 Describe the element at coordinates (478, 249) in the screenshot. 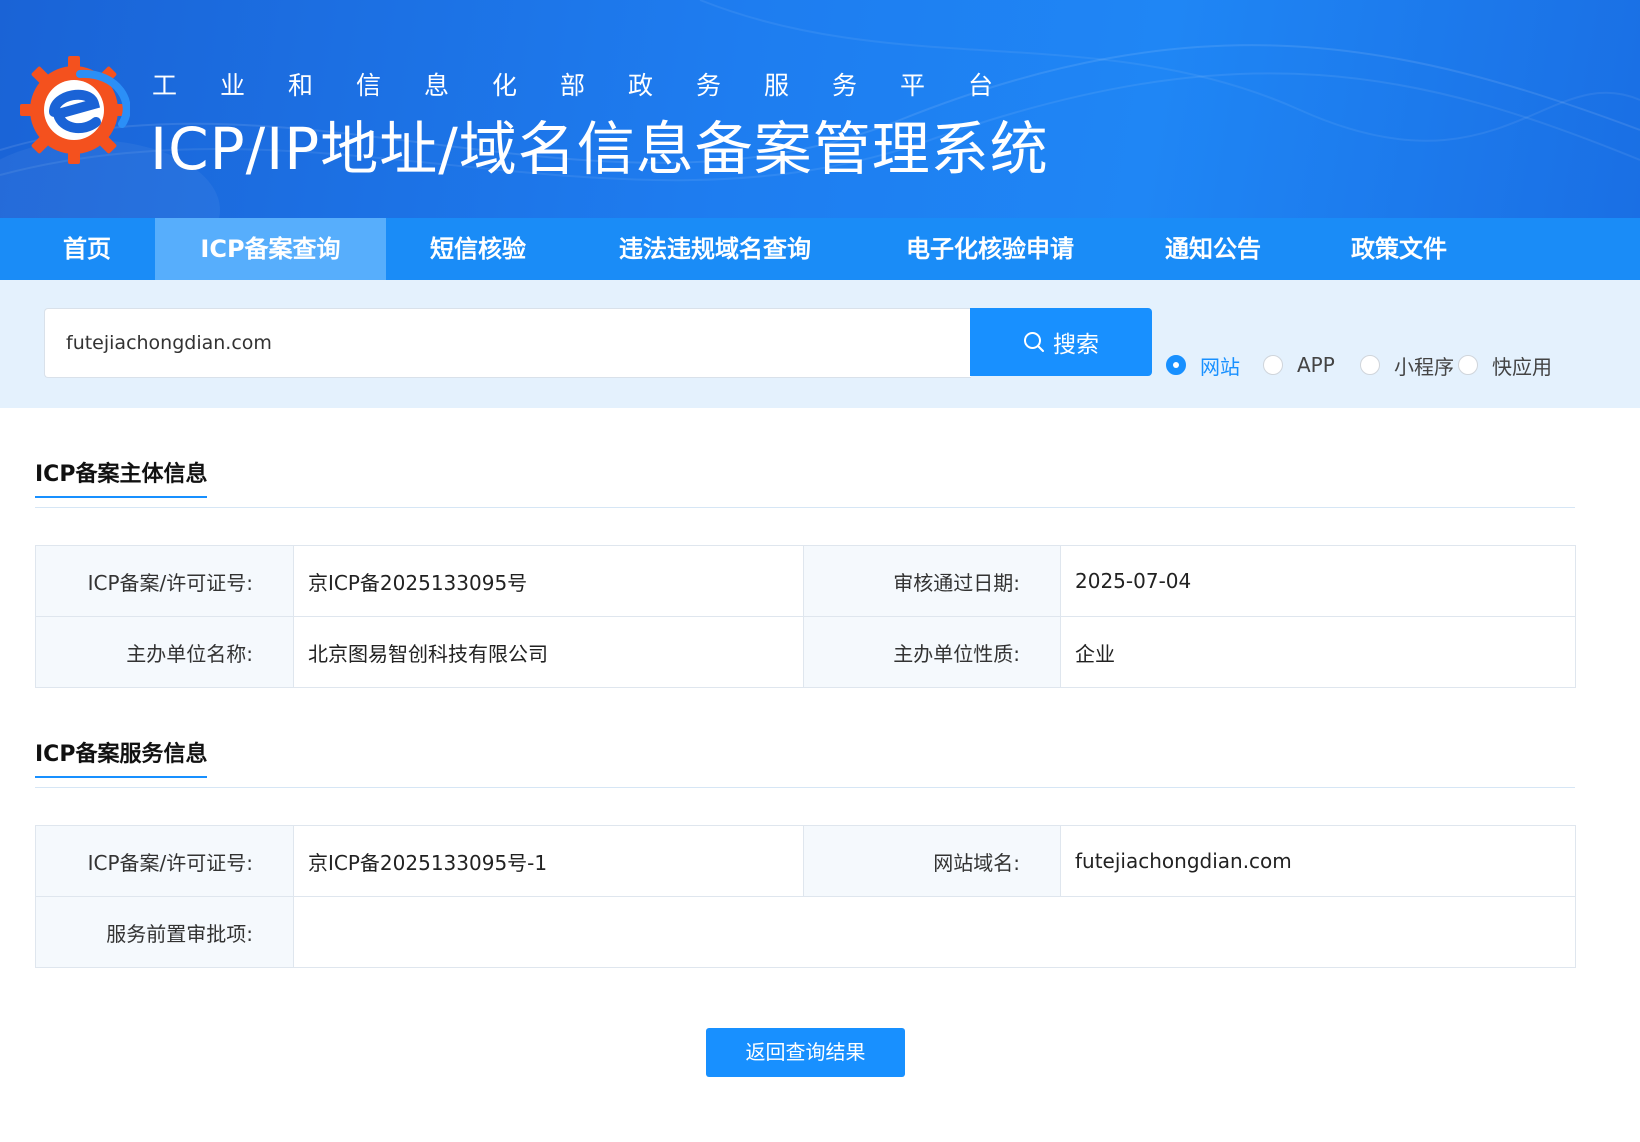

I see `nav-item-sms-verify: 短信核验` at that location.